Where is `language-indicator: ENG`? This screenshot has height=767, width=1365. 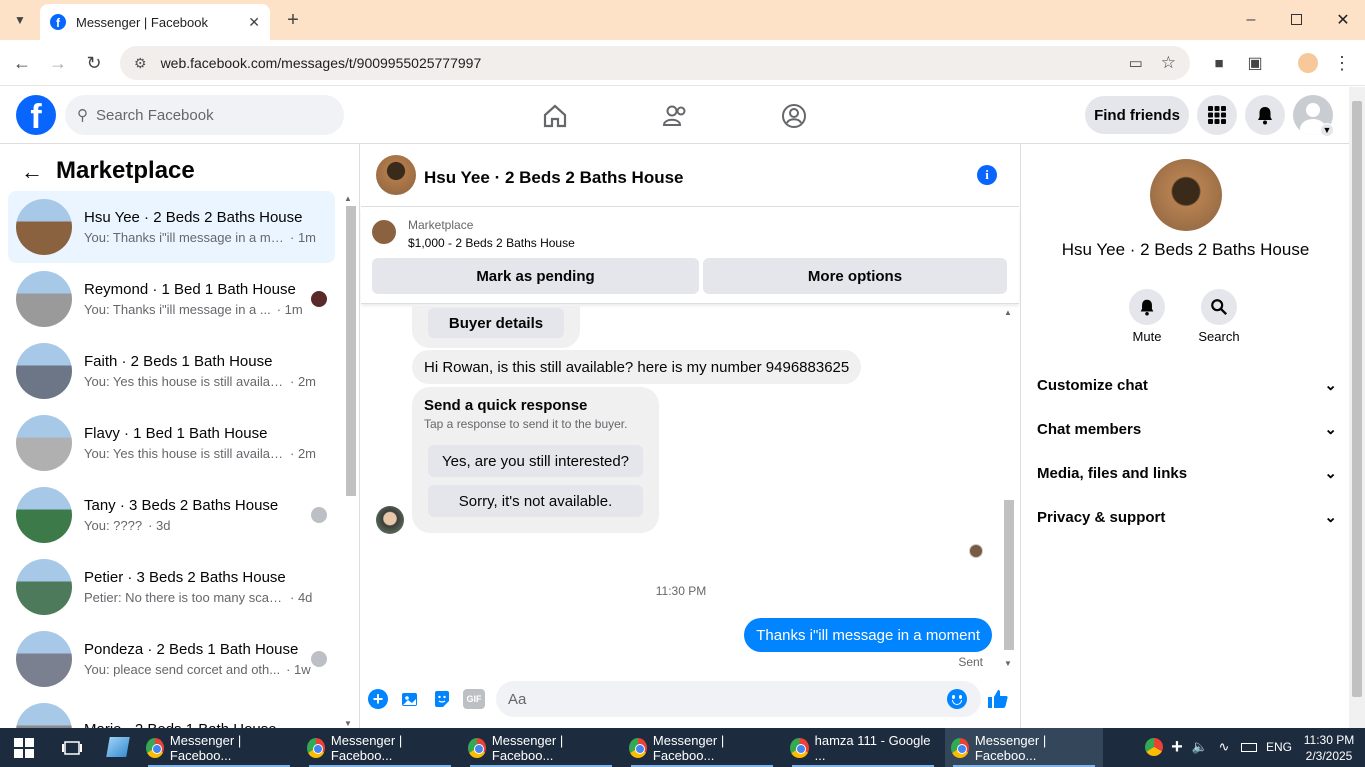
language-indicator: ENG is located at coordinates (1279, 747).